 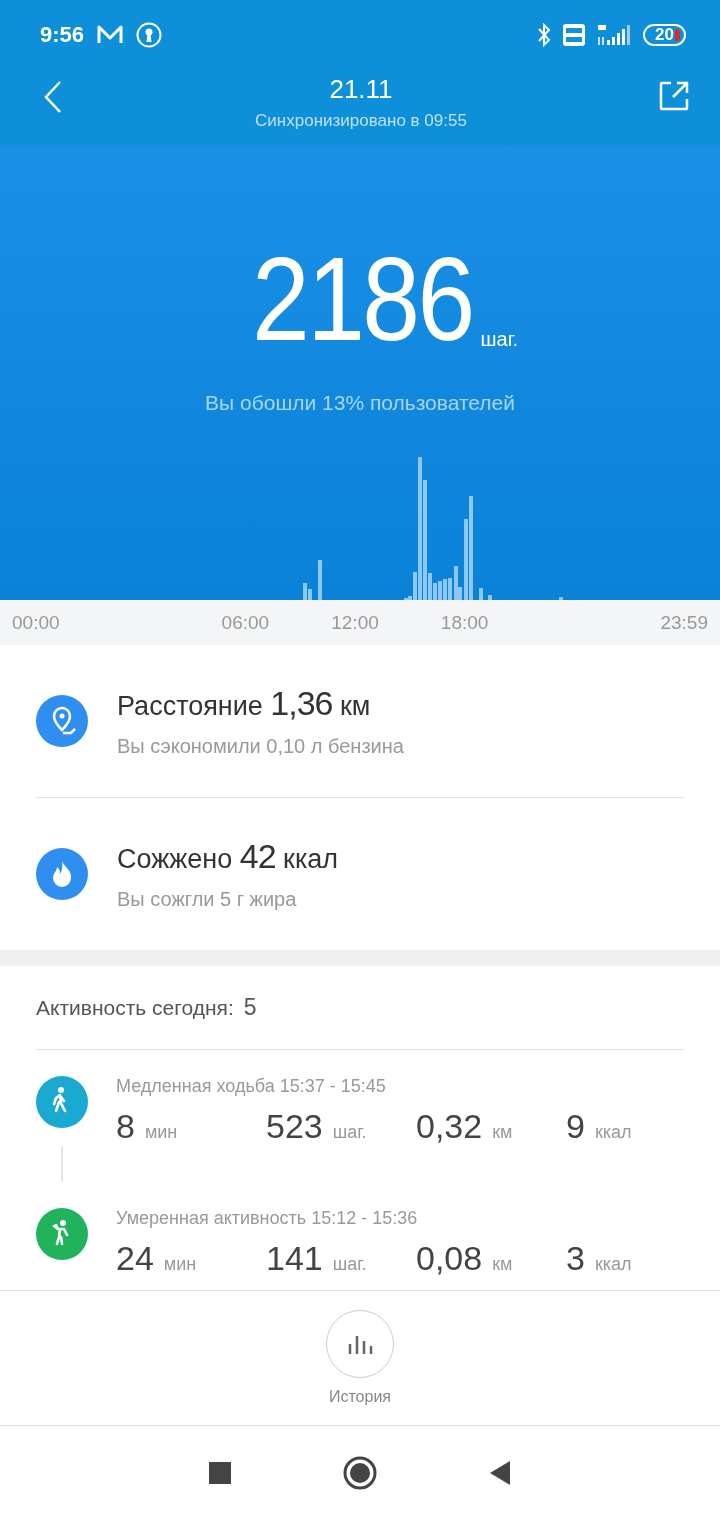 I want to click on activity-stat: 141 шаг., so click(x=317, y=1258).